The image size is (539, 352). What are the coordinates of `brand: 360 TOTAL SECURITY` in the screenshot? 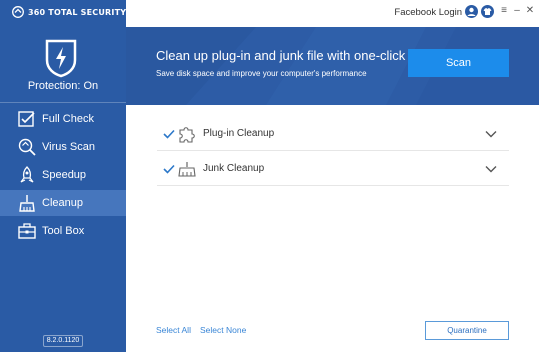 It's located at (69, 12).